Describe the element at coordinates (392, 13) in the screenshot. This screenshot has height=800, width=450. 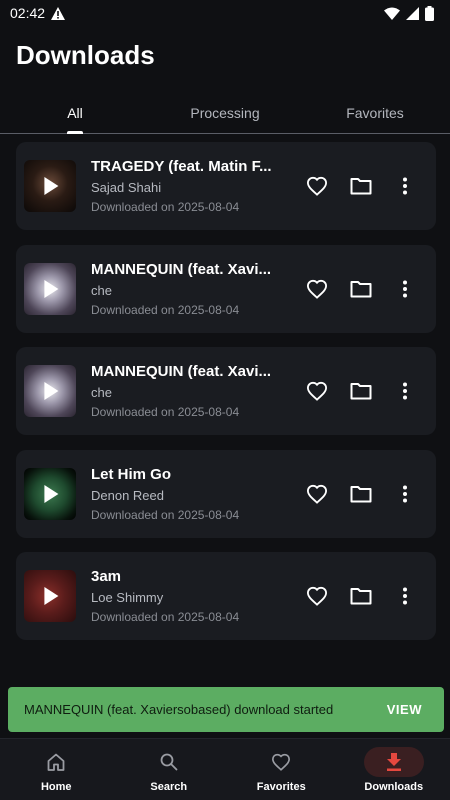
I see `wifi-icon` at that location.